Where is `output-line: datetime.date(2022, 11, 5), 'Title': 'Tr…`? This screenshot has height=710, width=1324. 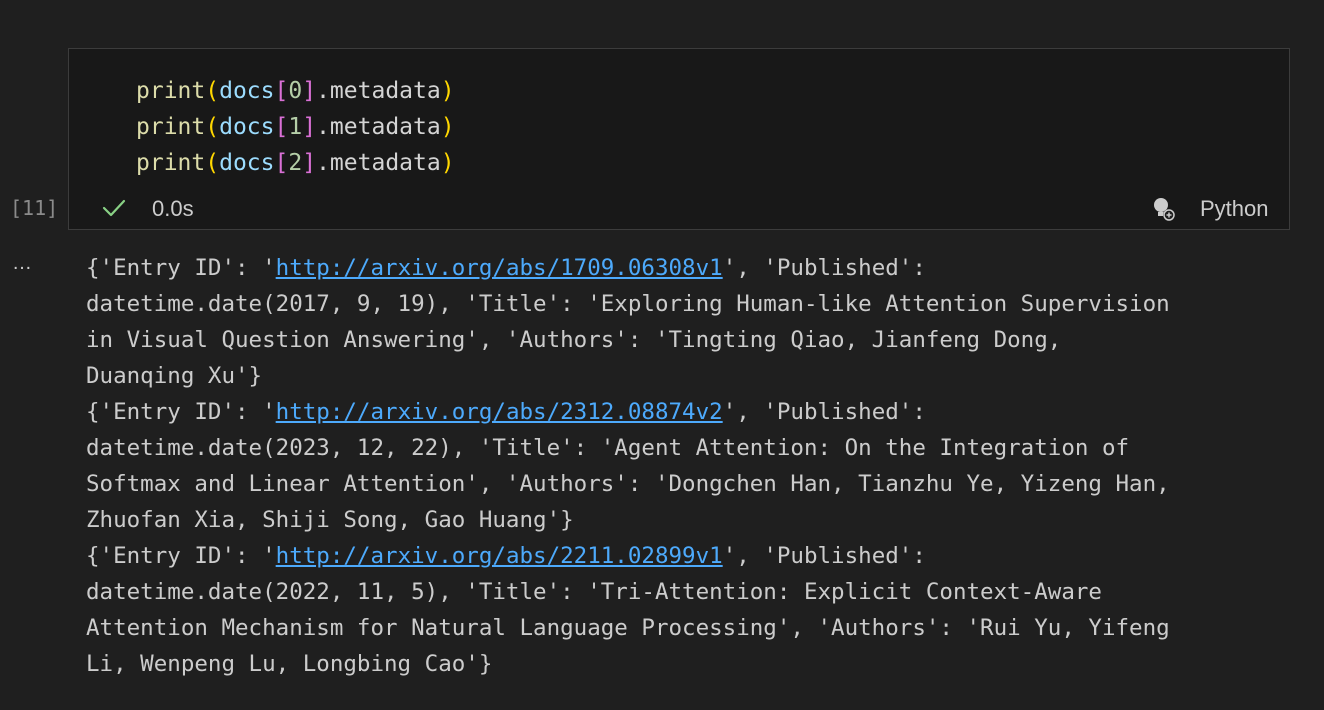
output-line: datetime.date(2022, 11, 5), 'Title': 'Tr… is located at coordinates (594, 592).